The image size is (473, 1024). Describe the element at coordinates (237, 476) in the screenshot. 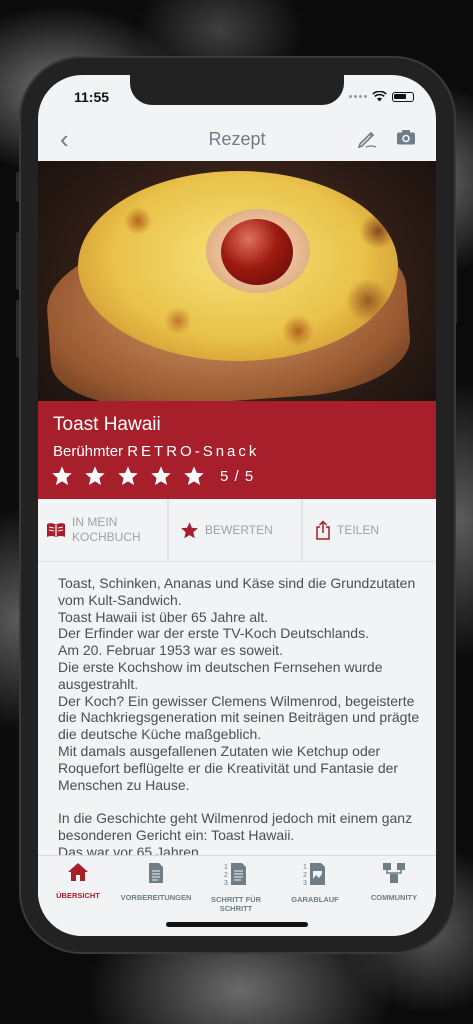

I see `rating-text: 5 / 5` at that location.